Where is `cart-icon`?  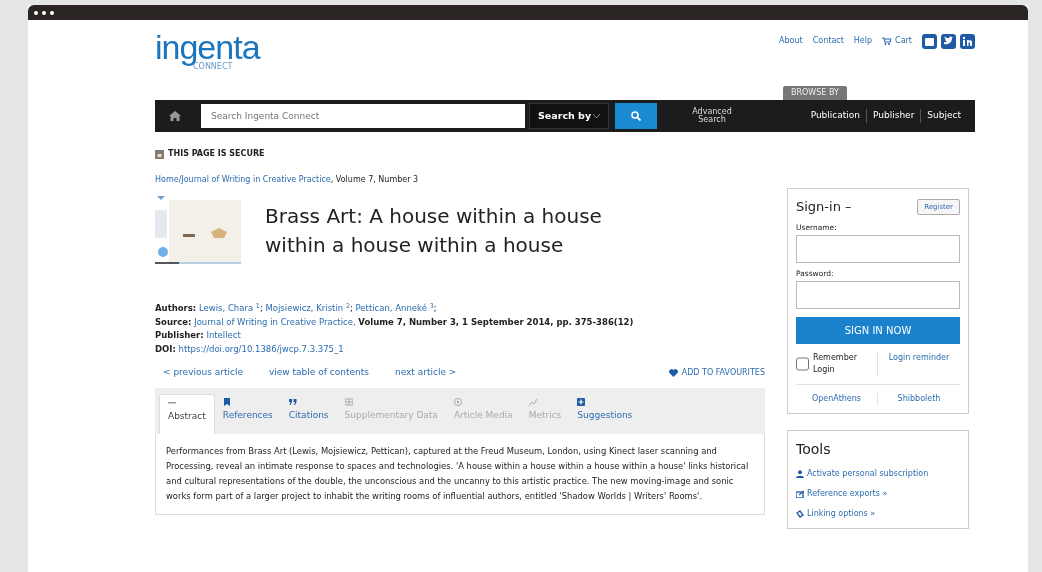
cart-icon is located at coordinates (887, 41).